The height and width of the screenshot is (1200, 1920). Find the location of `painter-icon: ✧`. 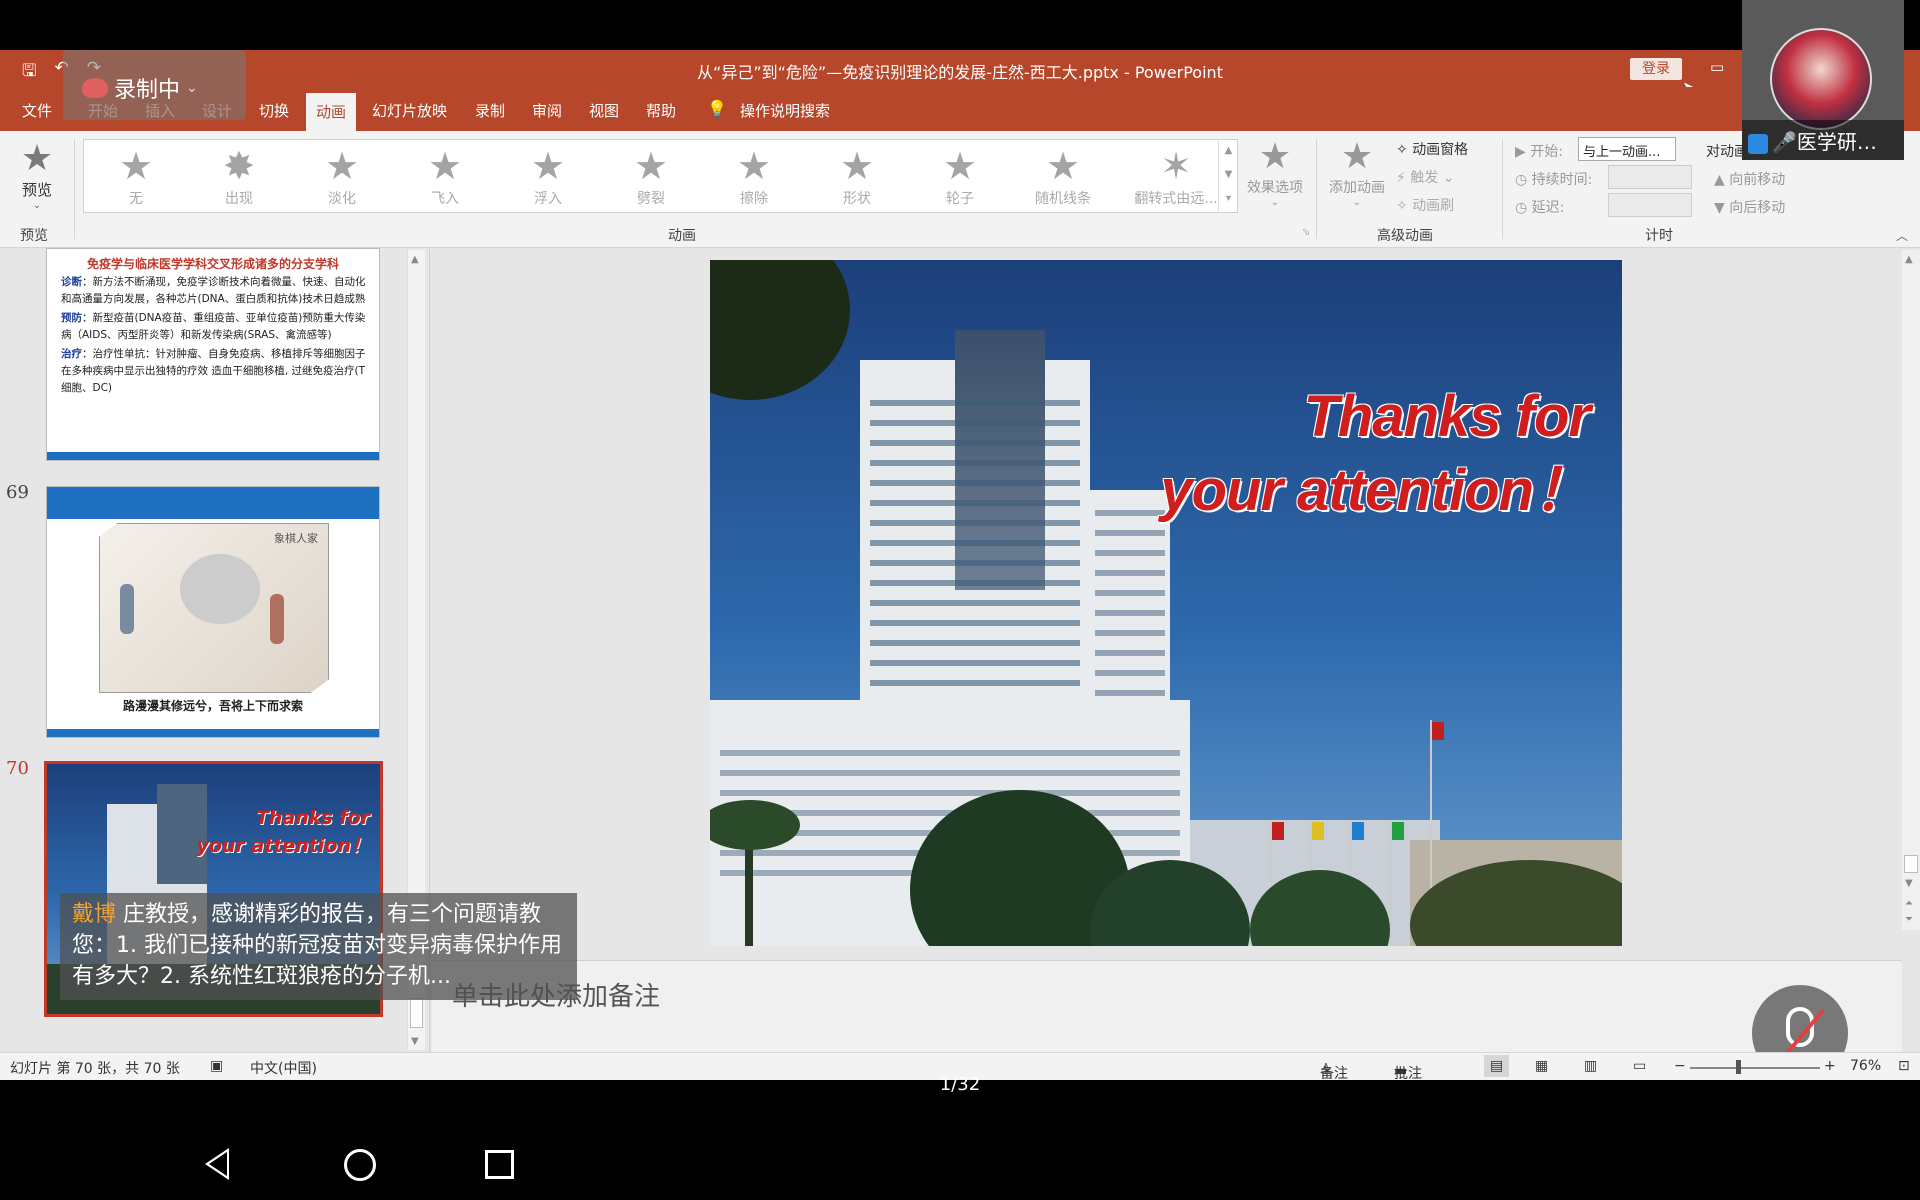

painter-icon: ✧ is located at coordinates (1404, 206).